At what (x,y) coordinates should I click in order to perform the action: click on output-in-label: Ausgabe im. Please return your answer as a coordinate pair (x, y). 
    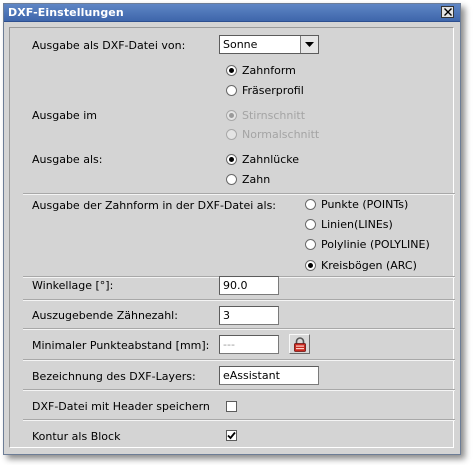
    Looking at the image, I should click on (64, 115).